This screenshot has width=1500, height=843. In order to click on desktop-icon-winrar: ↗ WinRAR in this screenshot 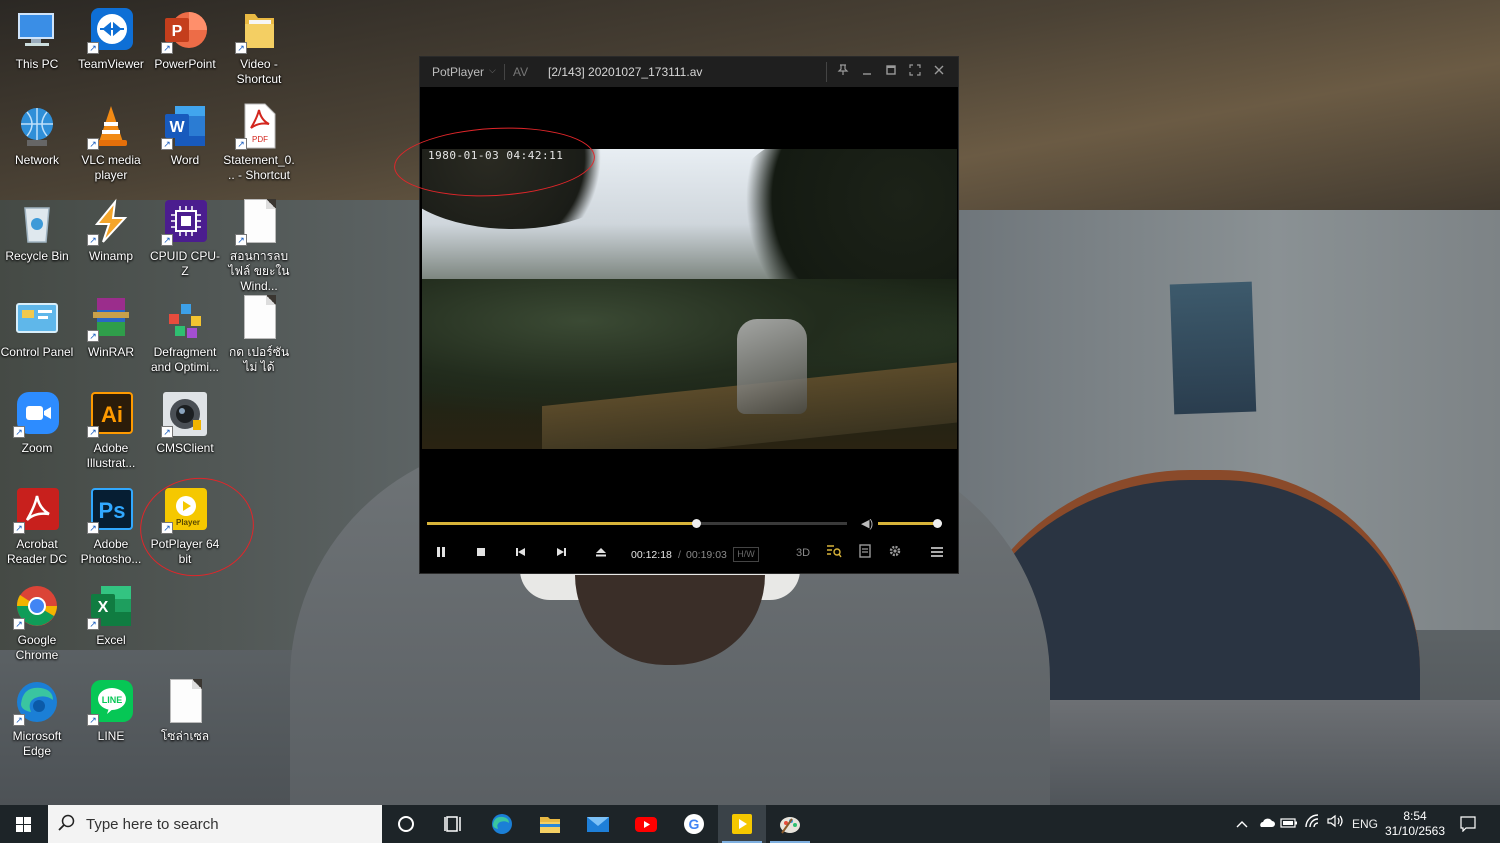, I will do `click(111, 324)`.